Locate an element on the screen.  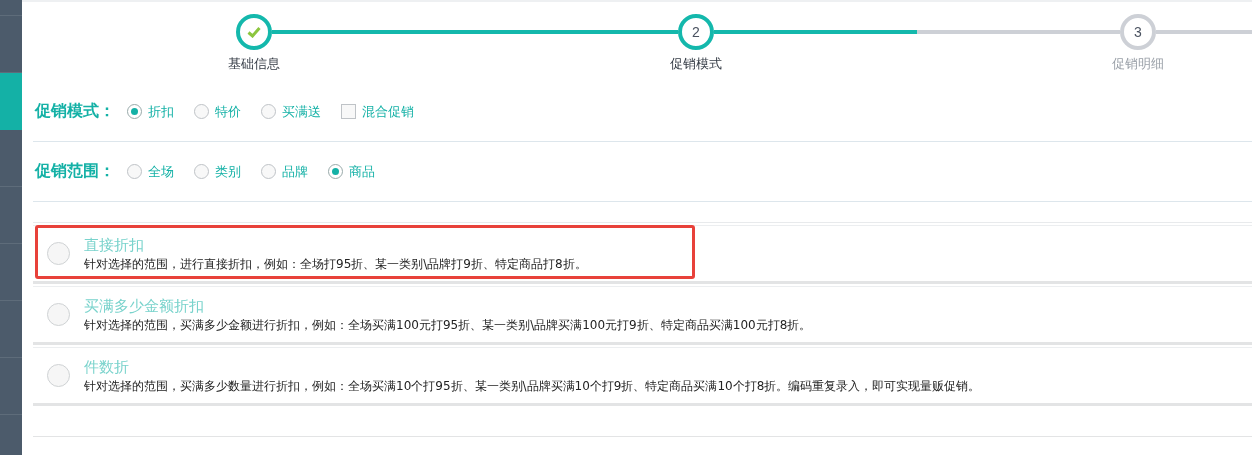
radio-option: 全场 is located at coordinates (150, 171).